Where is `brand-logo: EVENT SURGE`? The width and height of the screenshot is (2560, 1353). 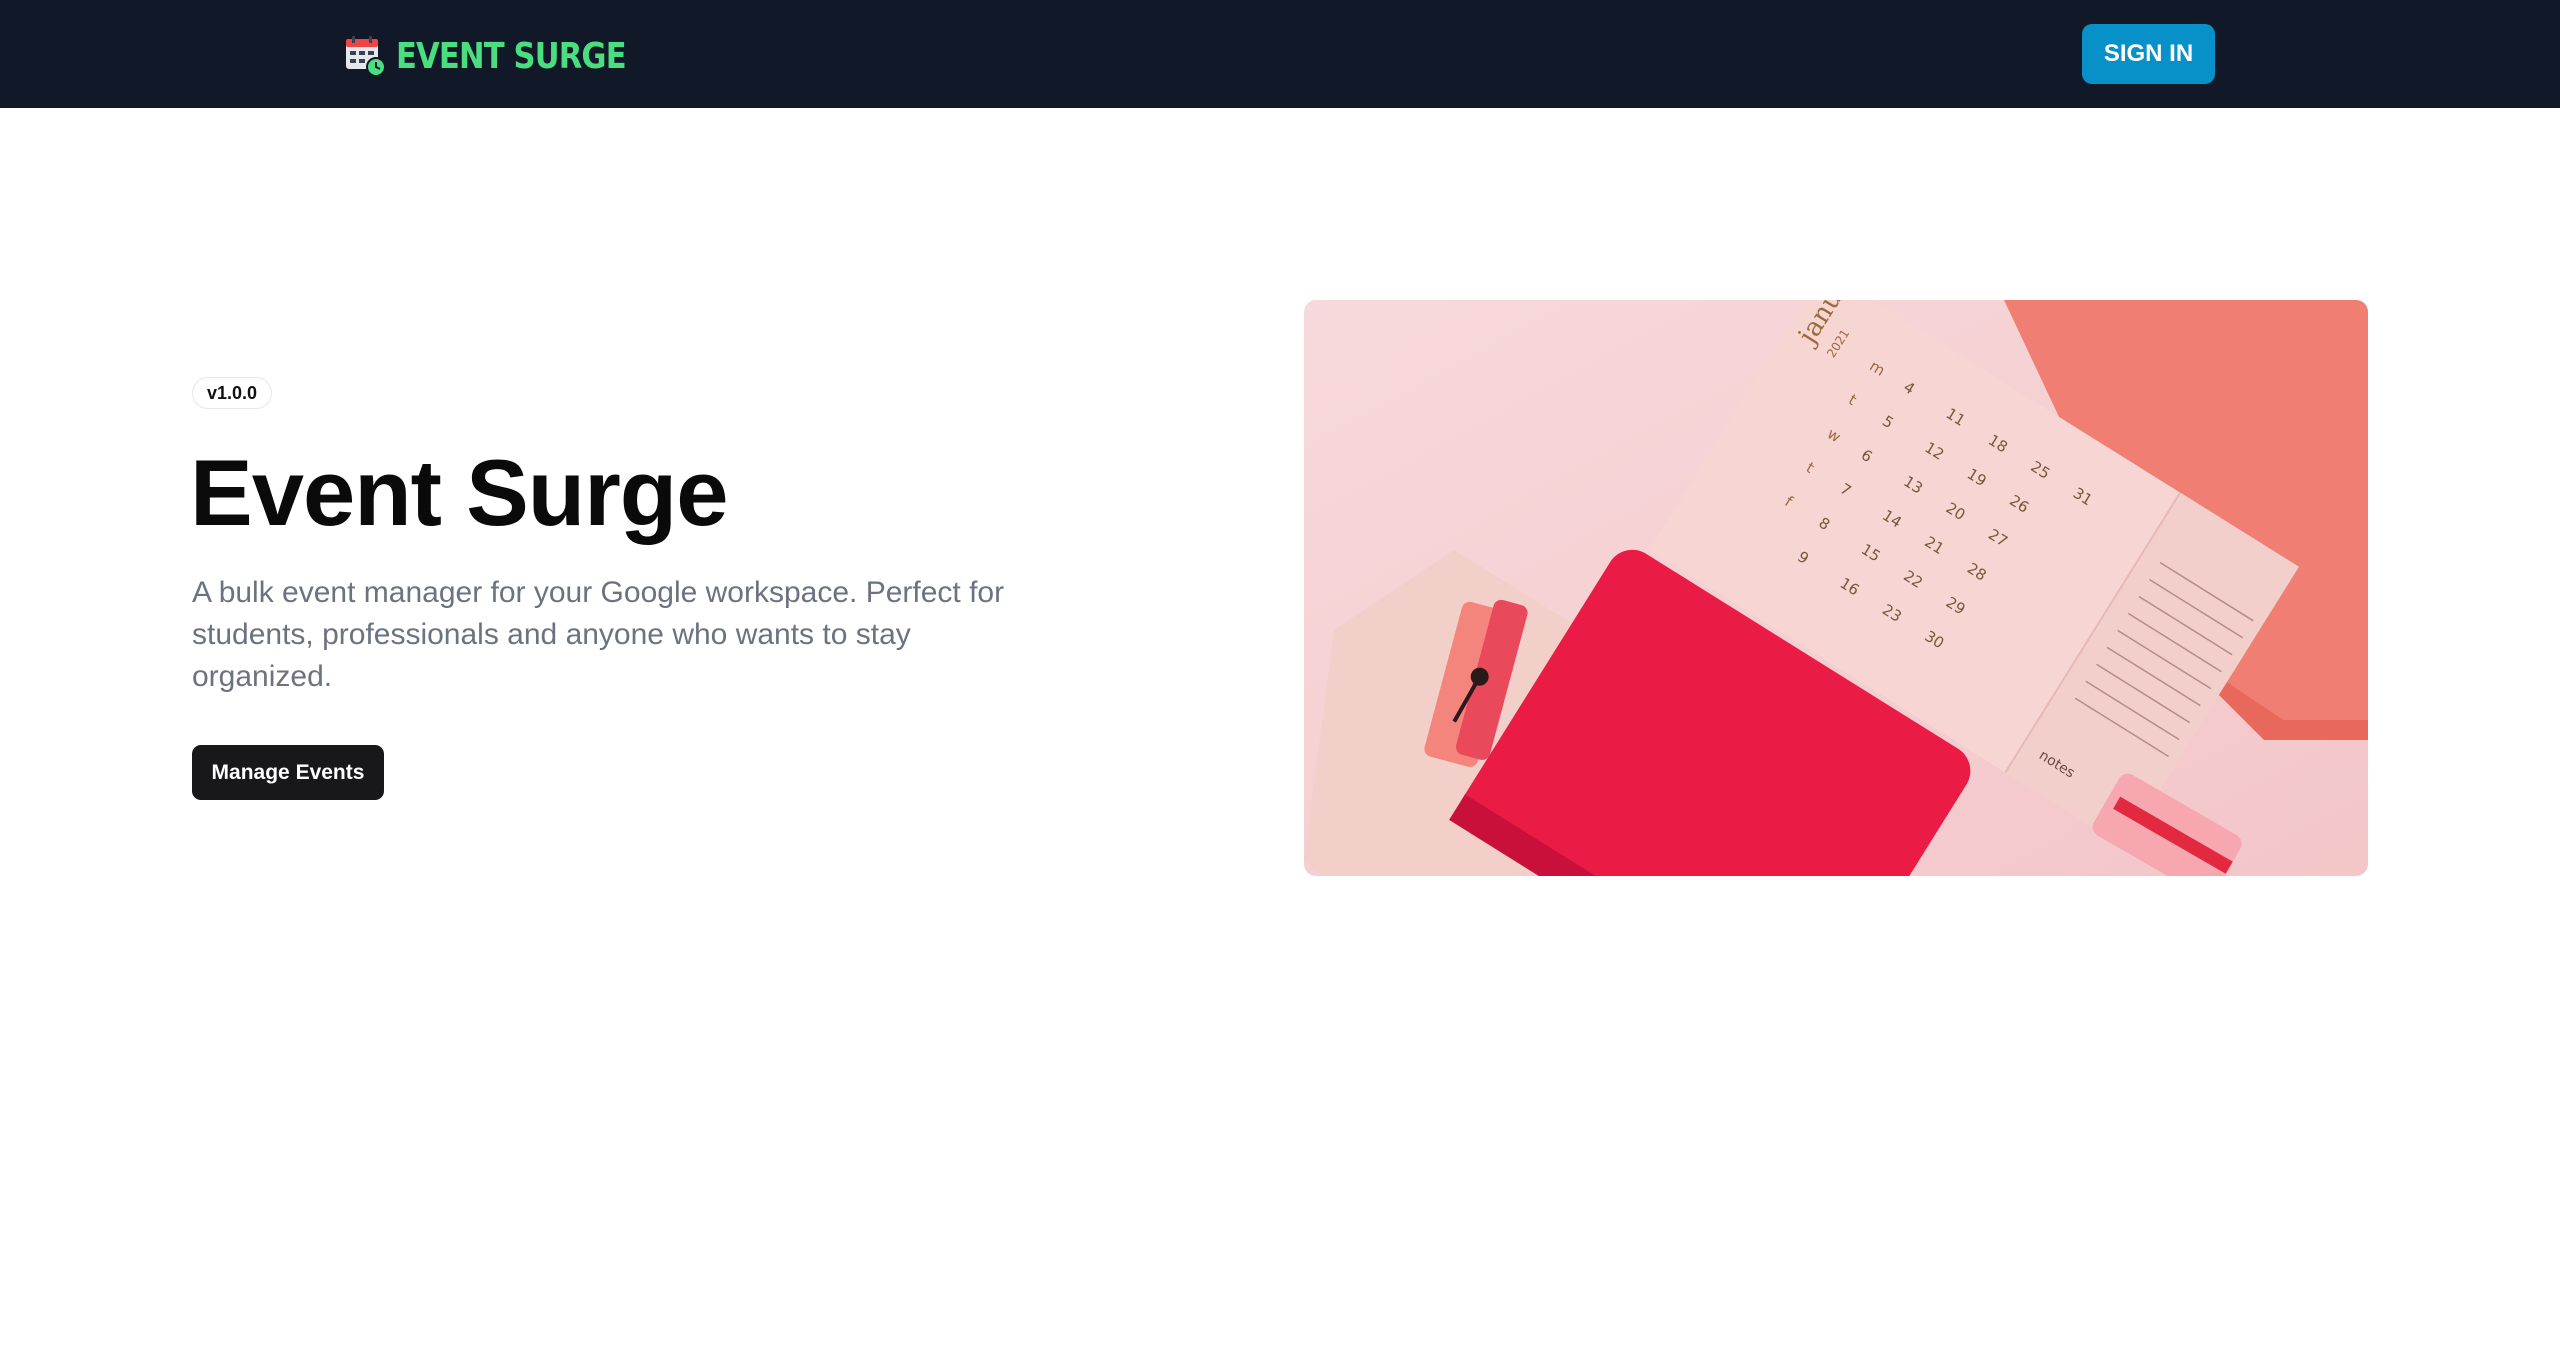
brand-logo: EVENT SURGE is located at coordinates (505, 56).